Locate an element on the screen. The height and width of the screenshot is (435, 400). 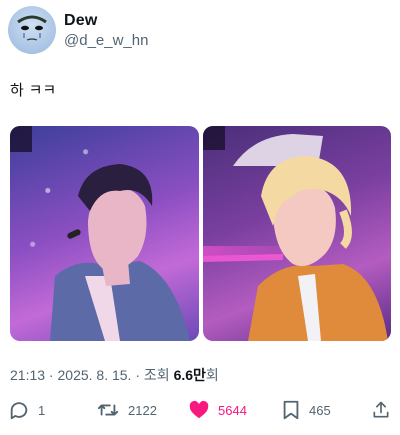
views-count: 6.6만 is located at coordinates (189, 375).